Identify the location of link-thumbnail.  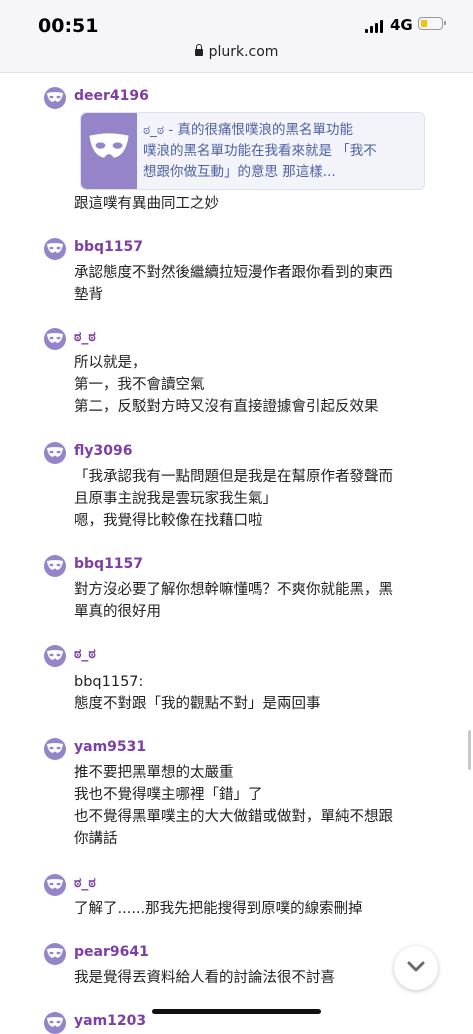
(109, 151).